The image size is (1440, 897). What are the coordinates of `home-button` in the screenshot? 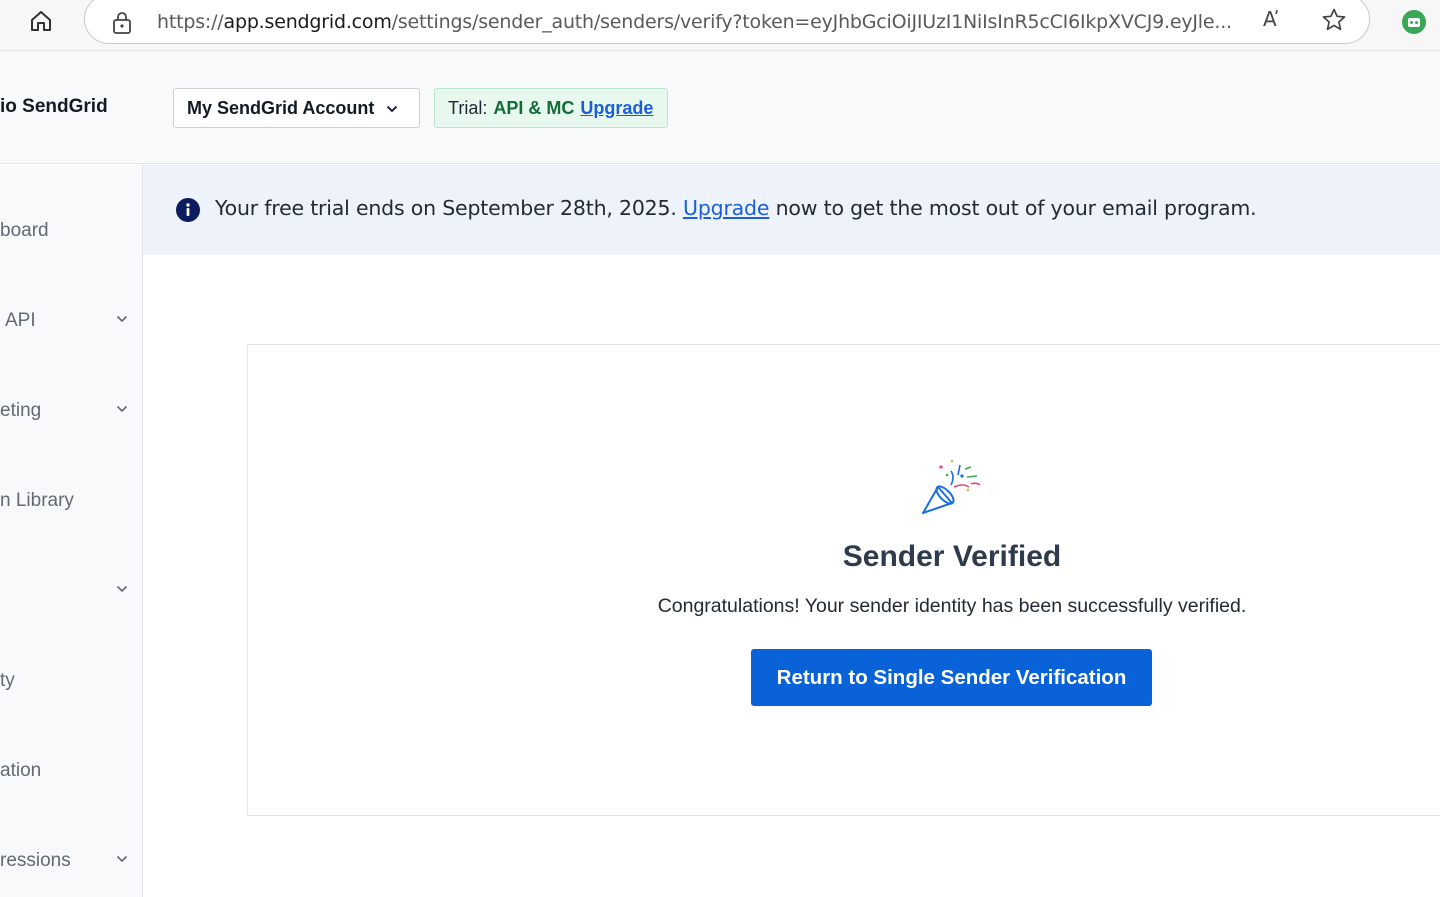 It's located at (41, 21).